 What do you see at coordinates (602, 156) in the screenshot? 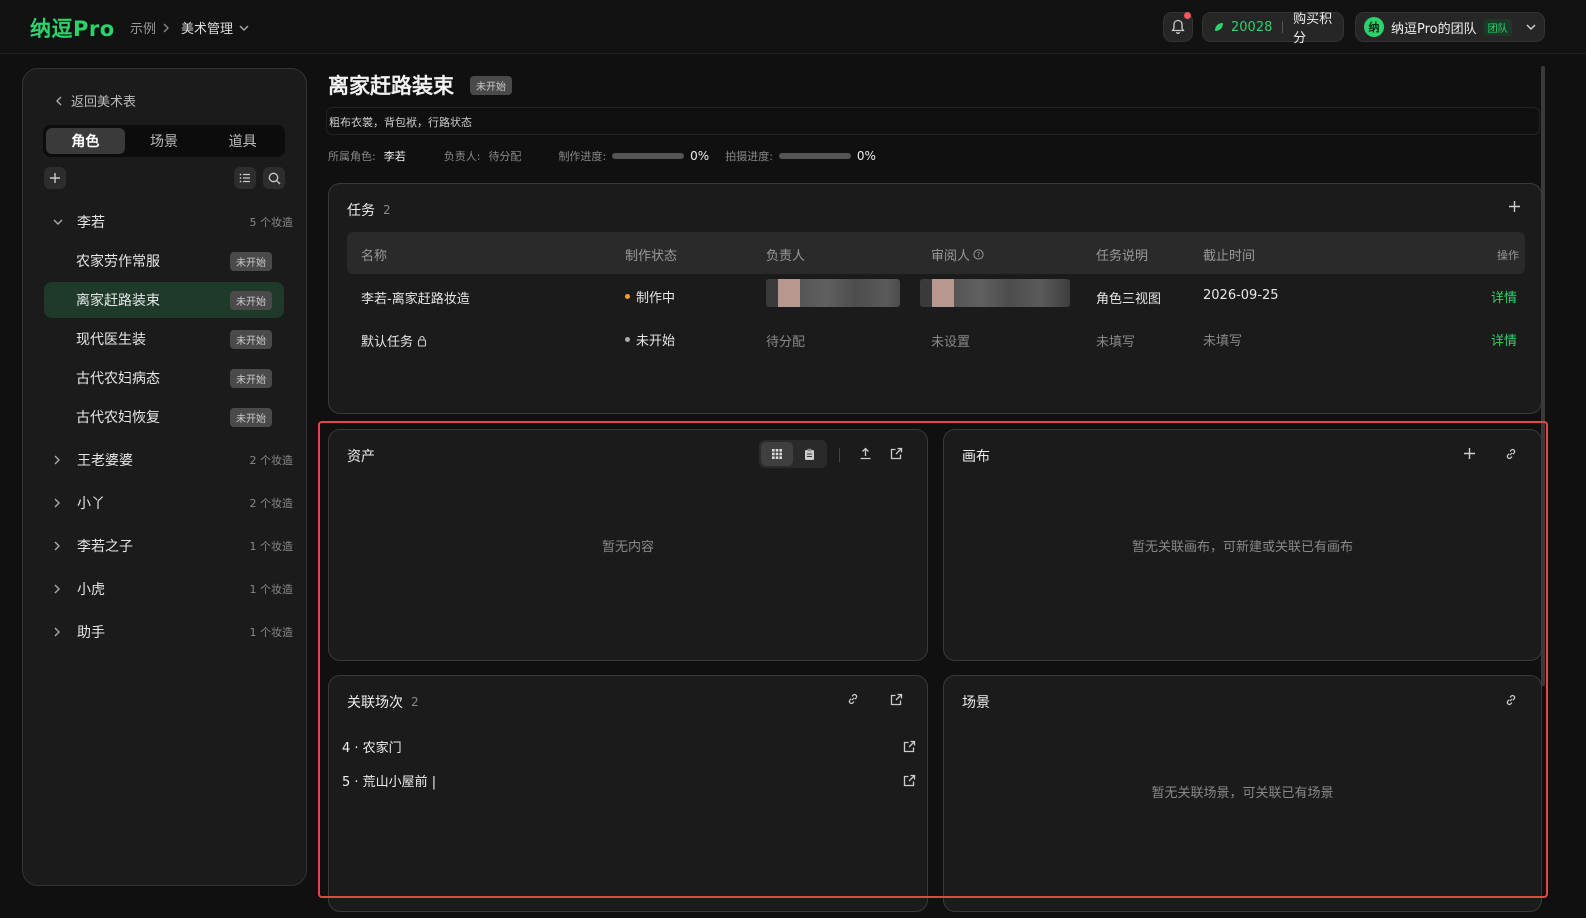
I see `detail-meta: 所属角色: 李若 负责人: 待分配 制作进度: 0% 拍摄进度: 0%` at bounding box center [602, 156].